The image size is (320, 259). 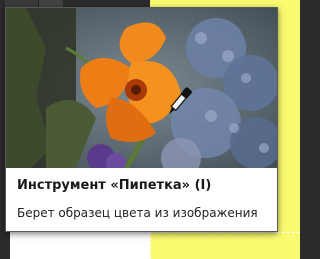 What do you see at coordinates (114, 185) in the screenshot?
I see `tooltip-title: Инструмент «Пипетка» (I)` at bounding box center [114, 185].